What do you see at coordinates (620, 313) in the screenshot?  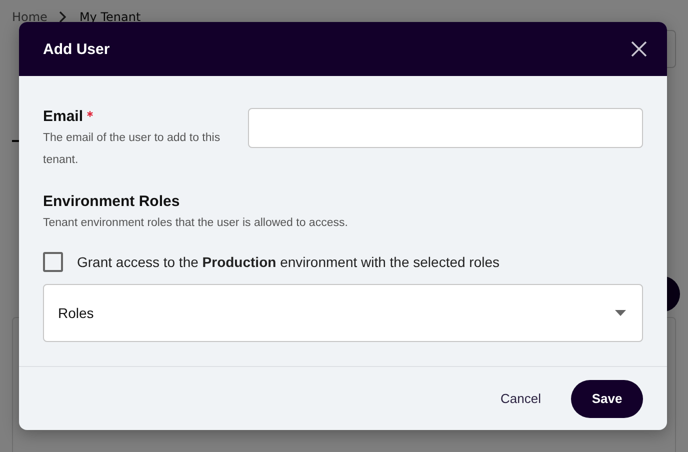 I see `caret-down-icon` at bounding box center [620, 313].